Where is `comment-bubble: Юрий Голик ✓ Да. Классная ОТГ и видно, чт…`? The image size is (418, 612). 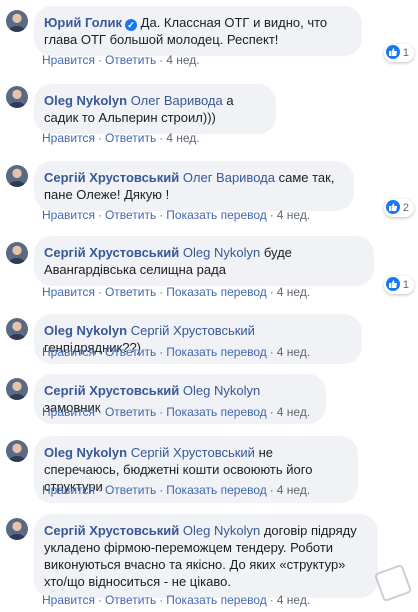 comment-bubble: Юрий Голик ✓ Да. Классная ОТГ и видно, чт… is located at coordinates (198, 31).